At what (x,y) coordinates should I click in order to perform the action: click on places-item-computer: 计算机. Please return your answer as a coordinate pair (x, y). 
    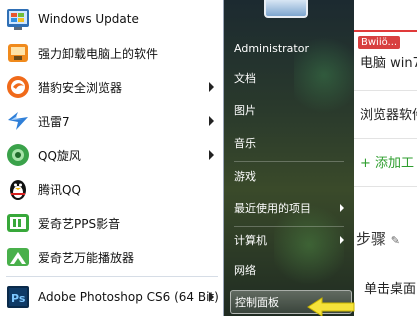
    Looking at the image, I should click on (292, 240).